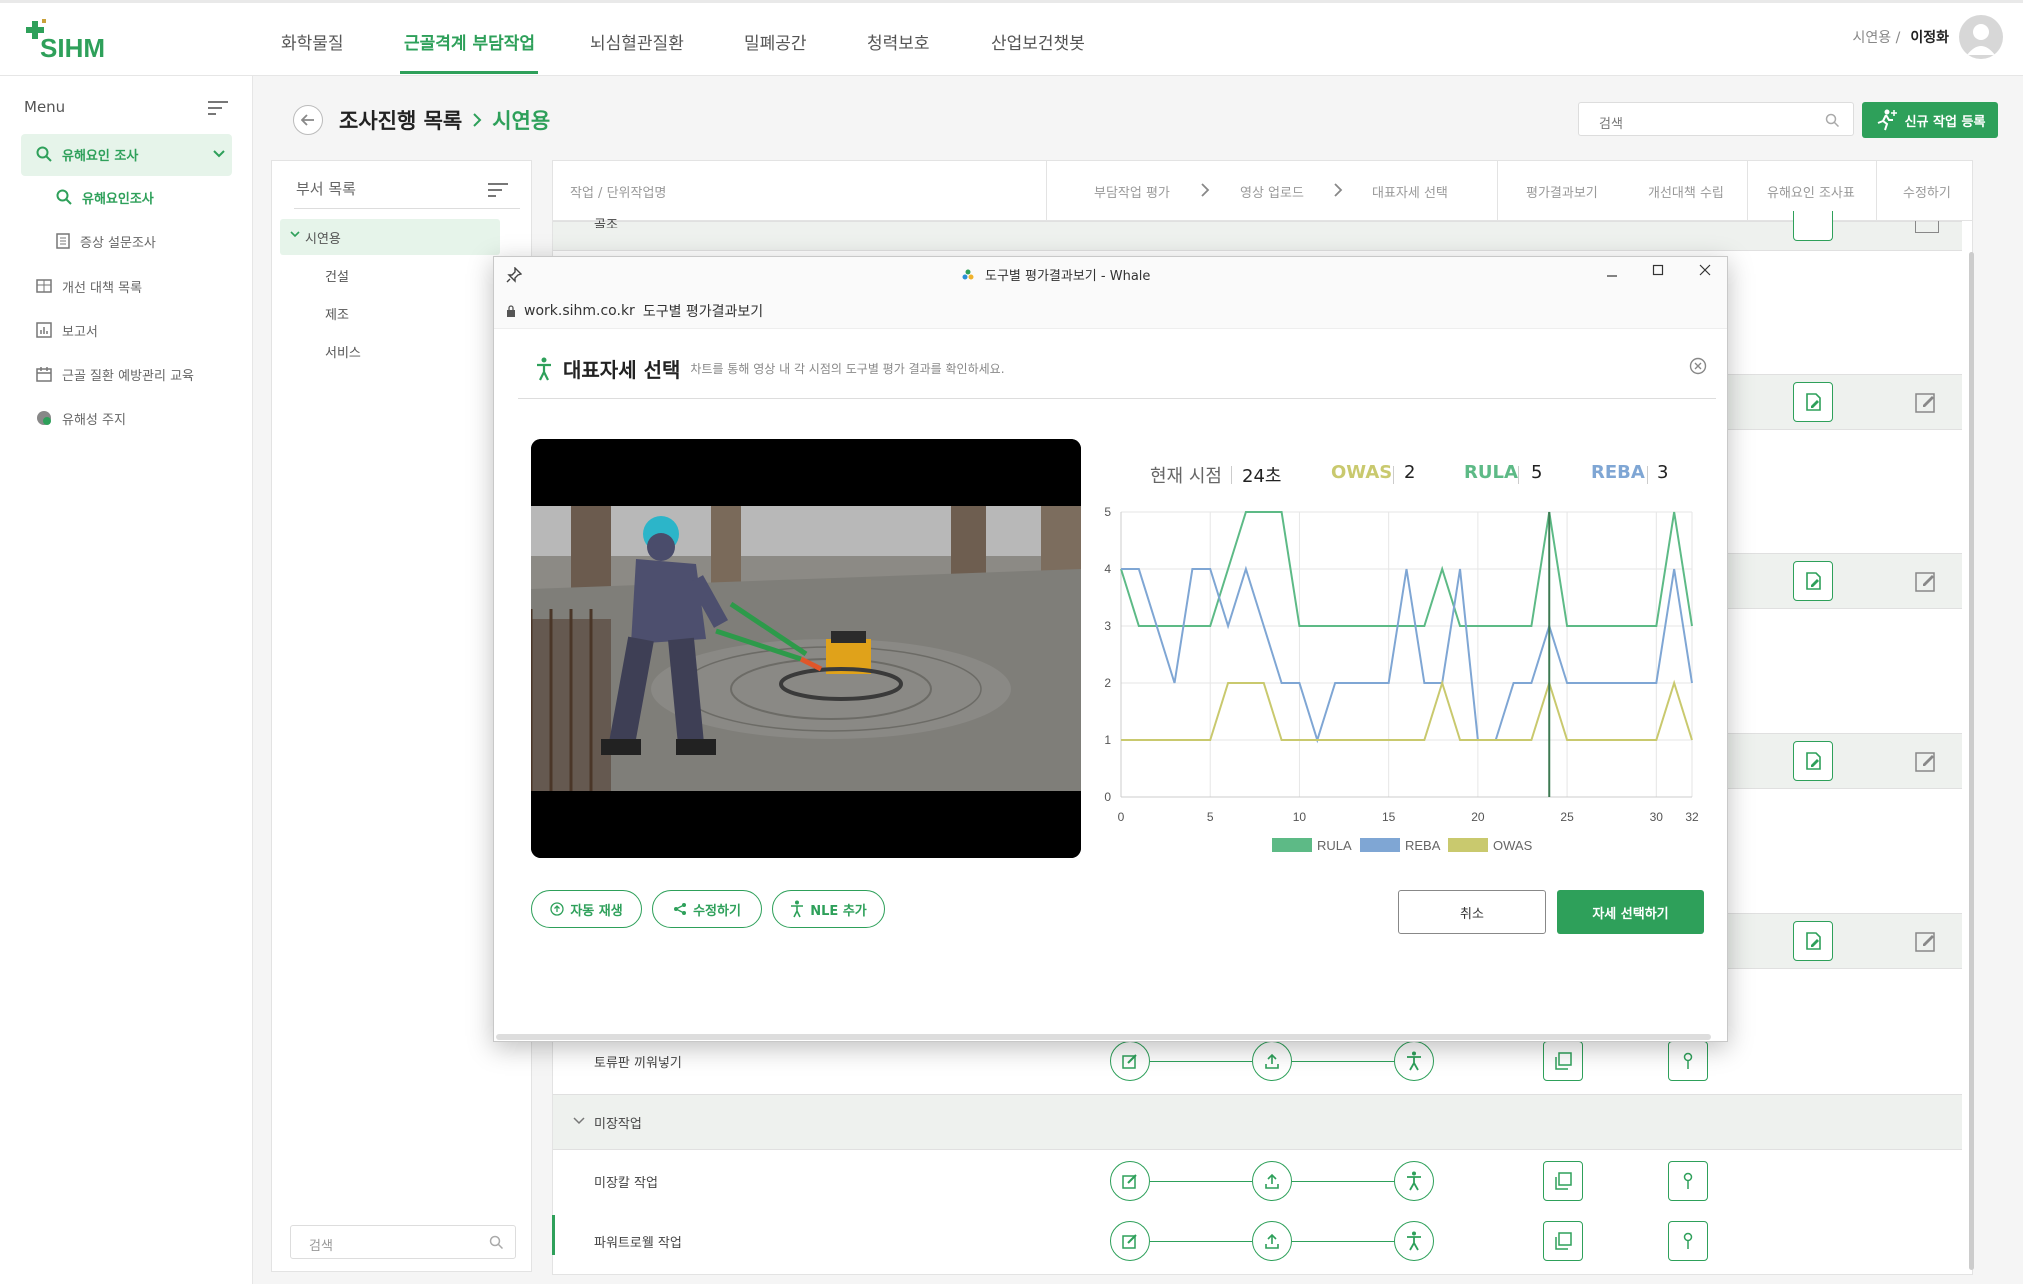 The height and width of the screenshot is (1284, 2023). Describe the element at coordinates (469, 41) in the screenshot. I see `nav-musculoskeletal: 근골격계 부담작업` at that location.